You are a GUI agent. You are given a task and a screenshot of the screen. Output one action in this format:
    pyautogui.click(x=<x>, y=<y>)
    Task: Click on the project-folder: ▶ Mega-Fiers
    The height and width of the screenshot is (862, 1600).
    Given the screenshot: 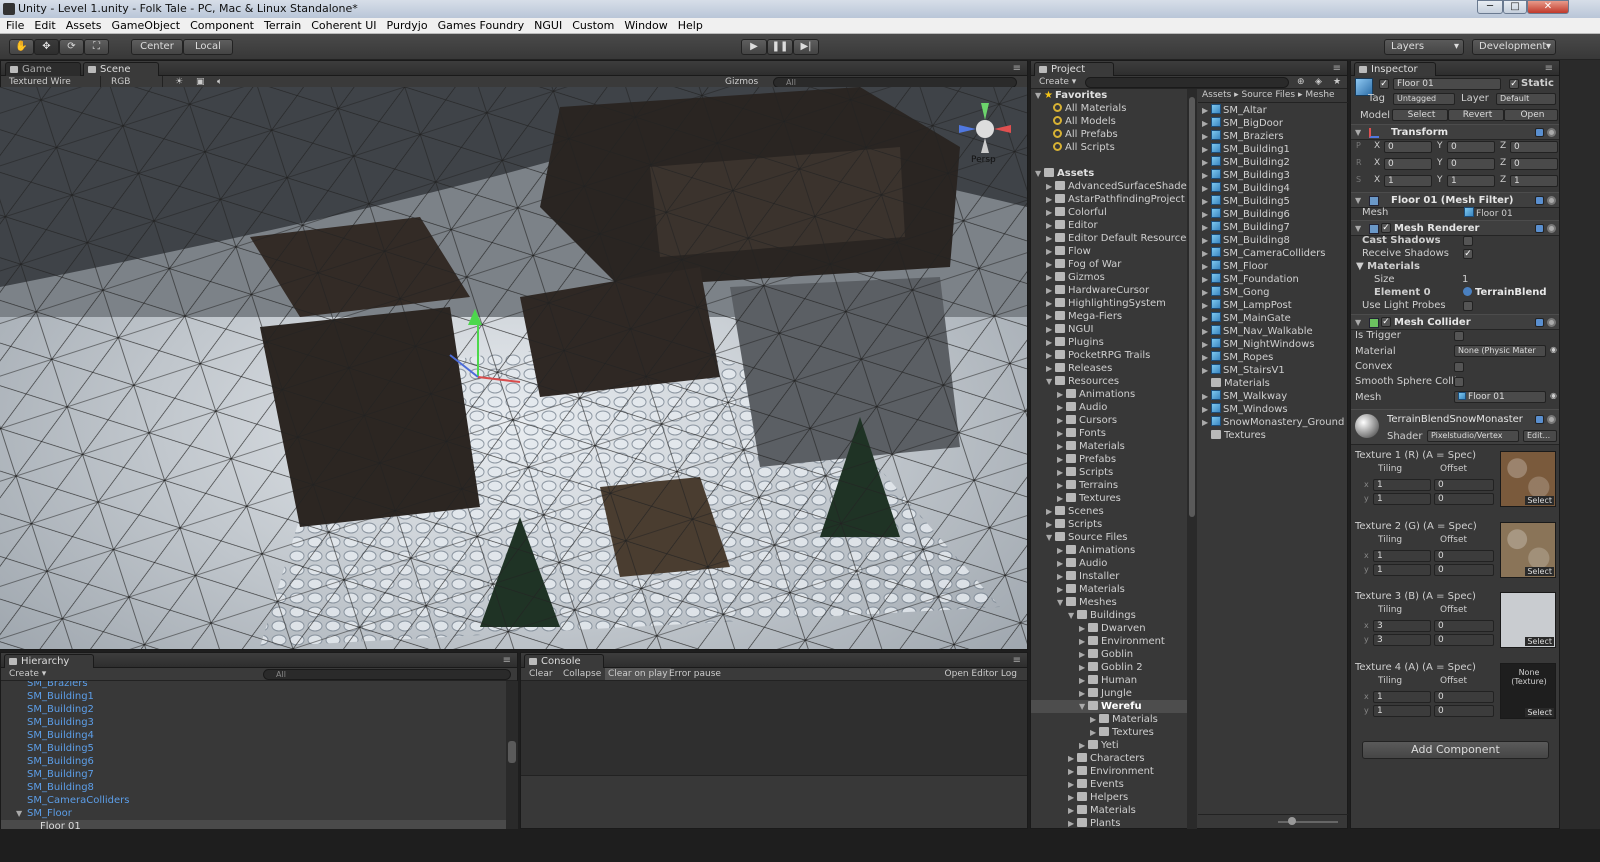 What is the action you would take?
    pyautogui.click(x=1109, y=316)
    